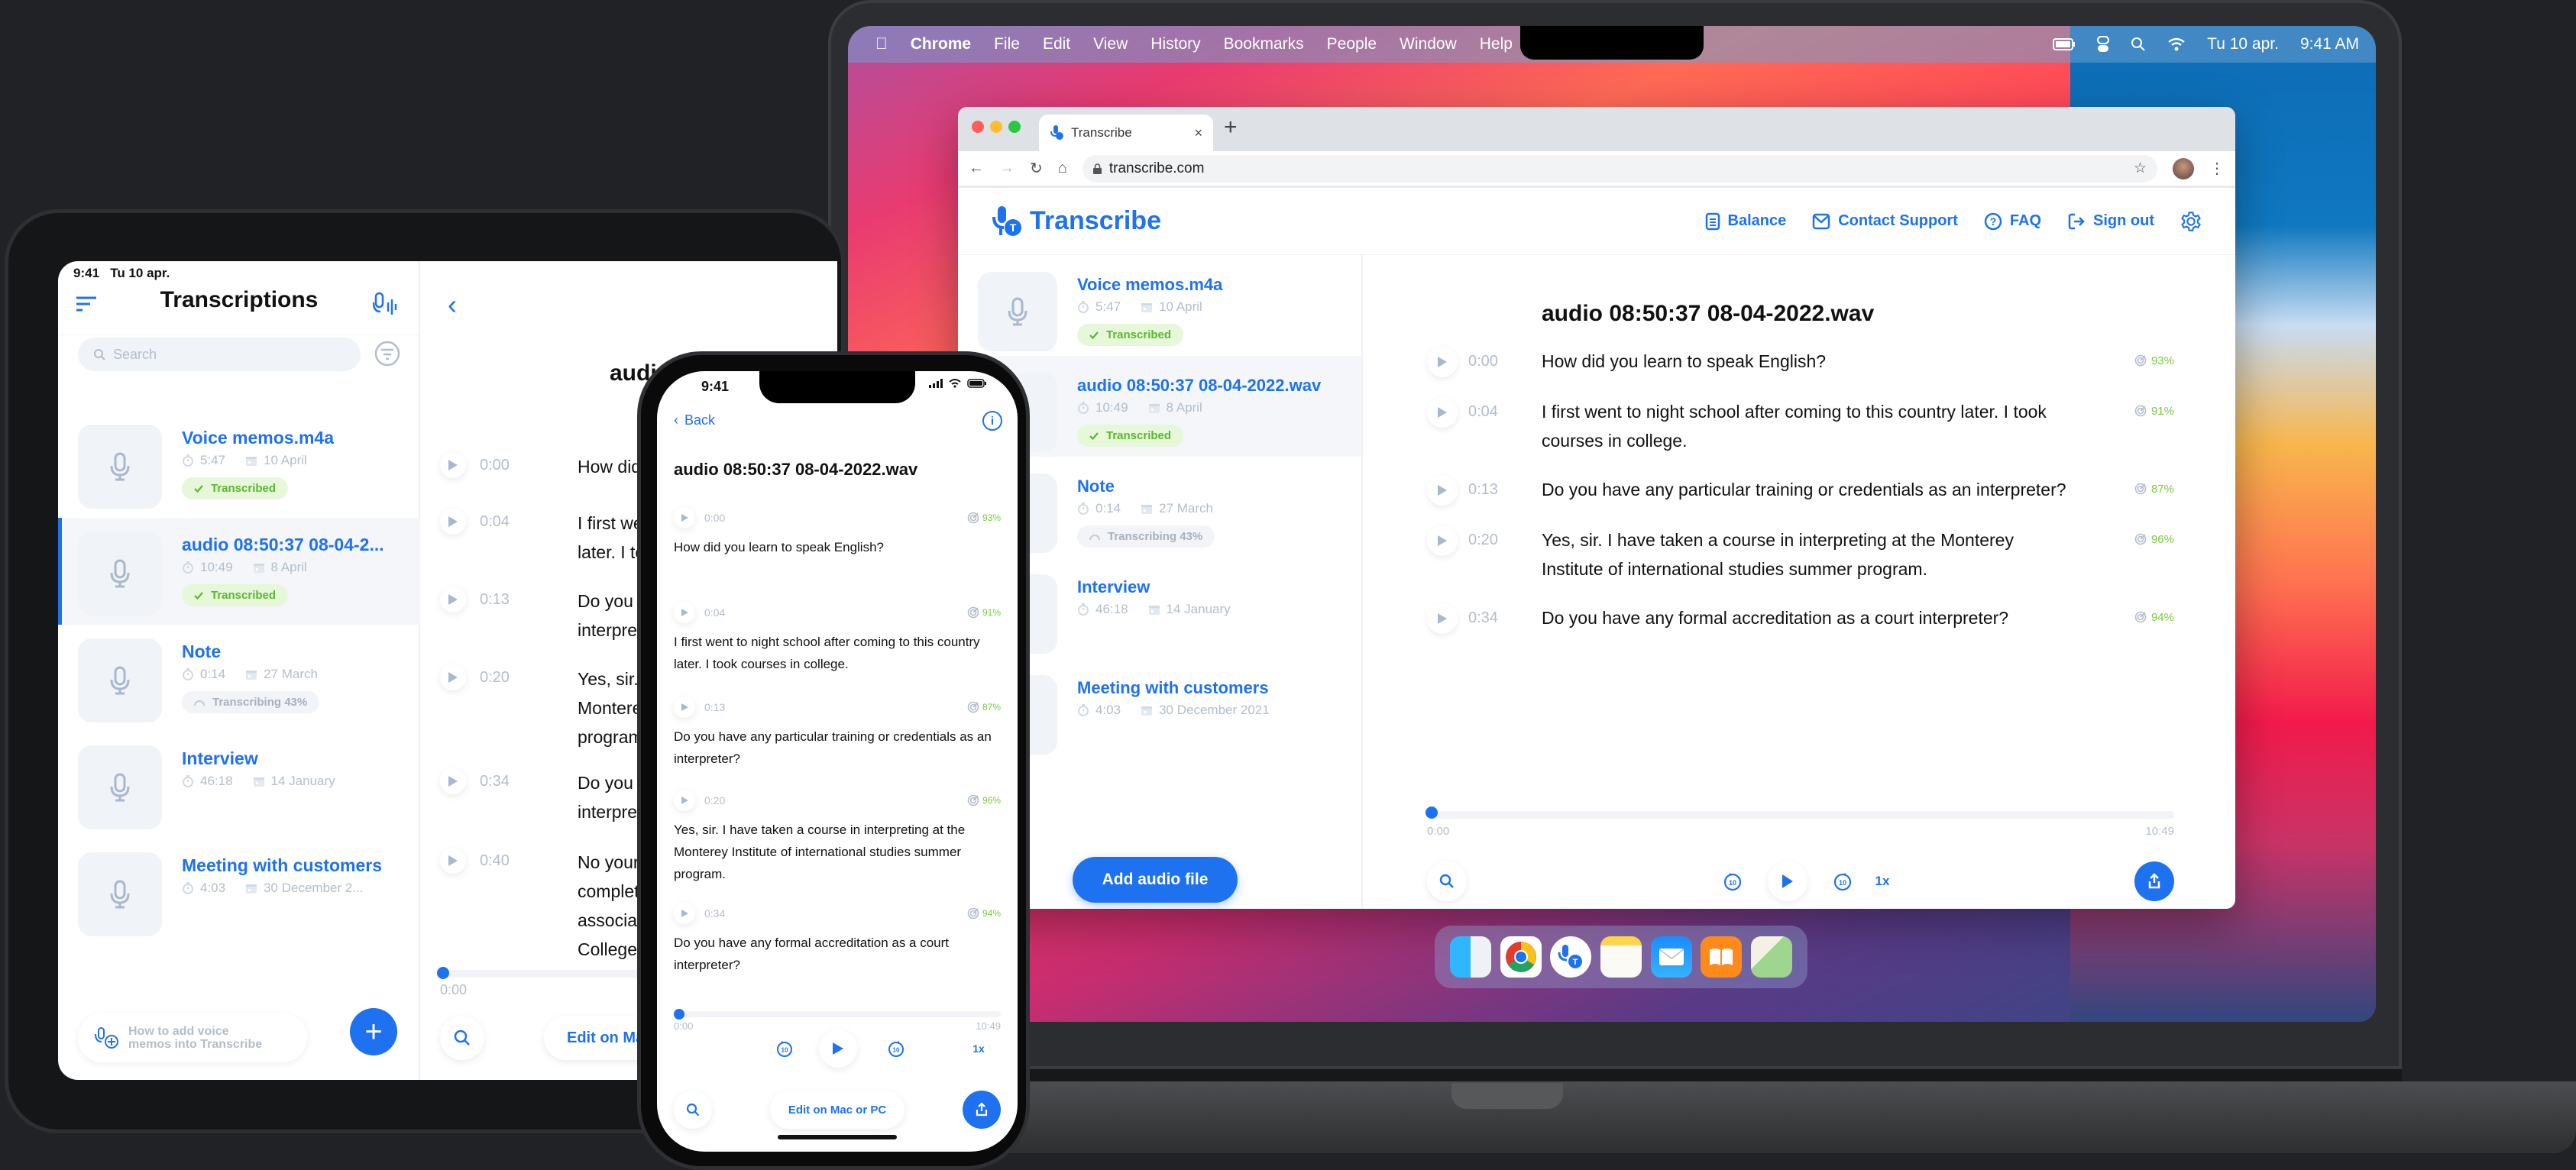 The width and height of the screenshot is (2576, 1170). I want to click on tablet-search-input: Search, so click(219, 354).